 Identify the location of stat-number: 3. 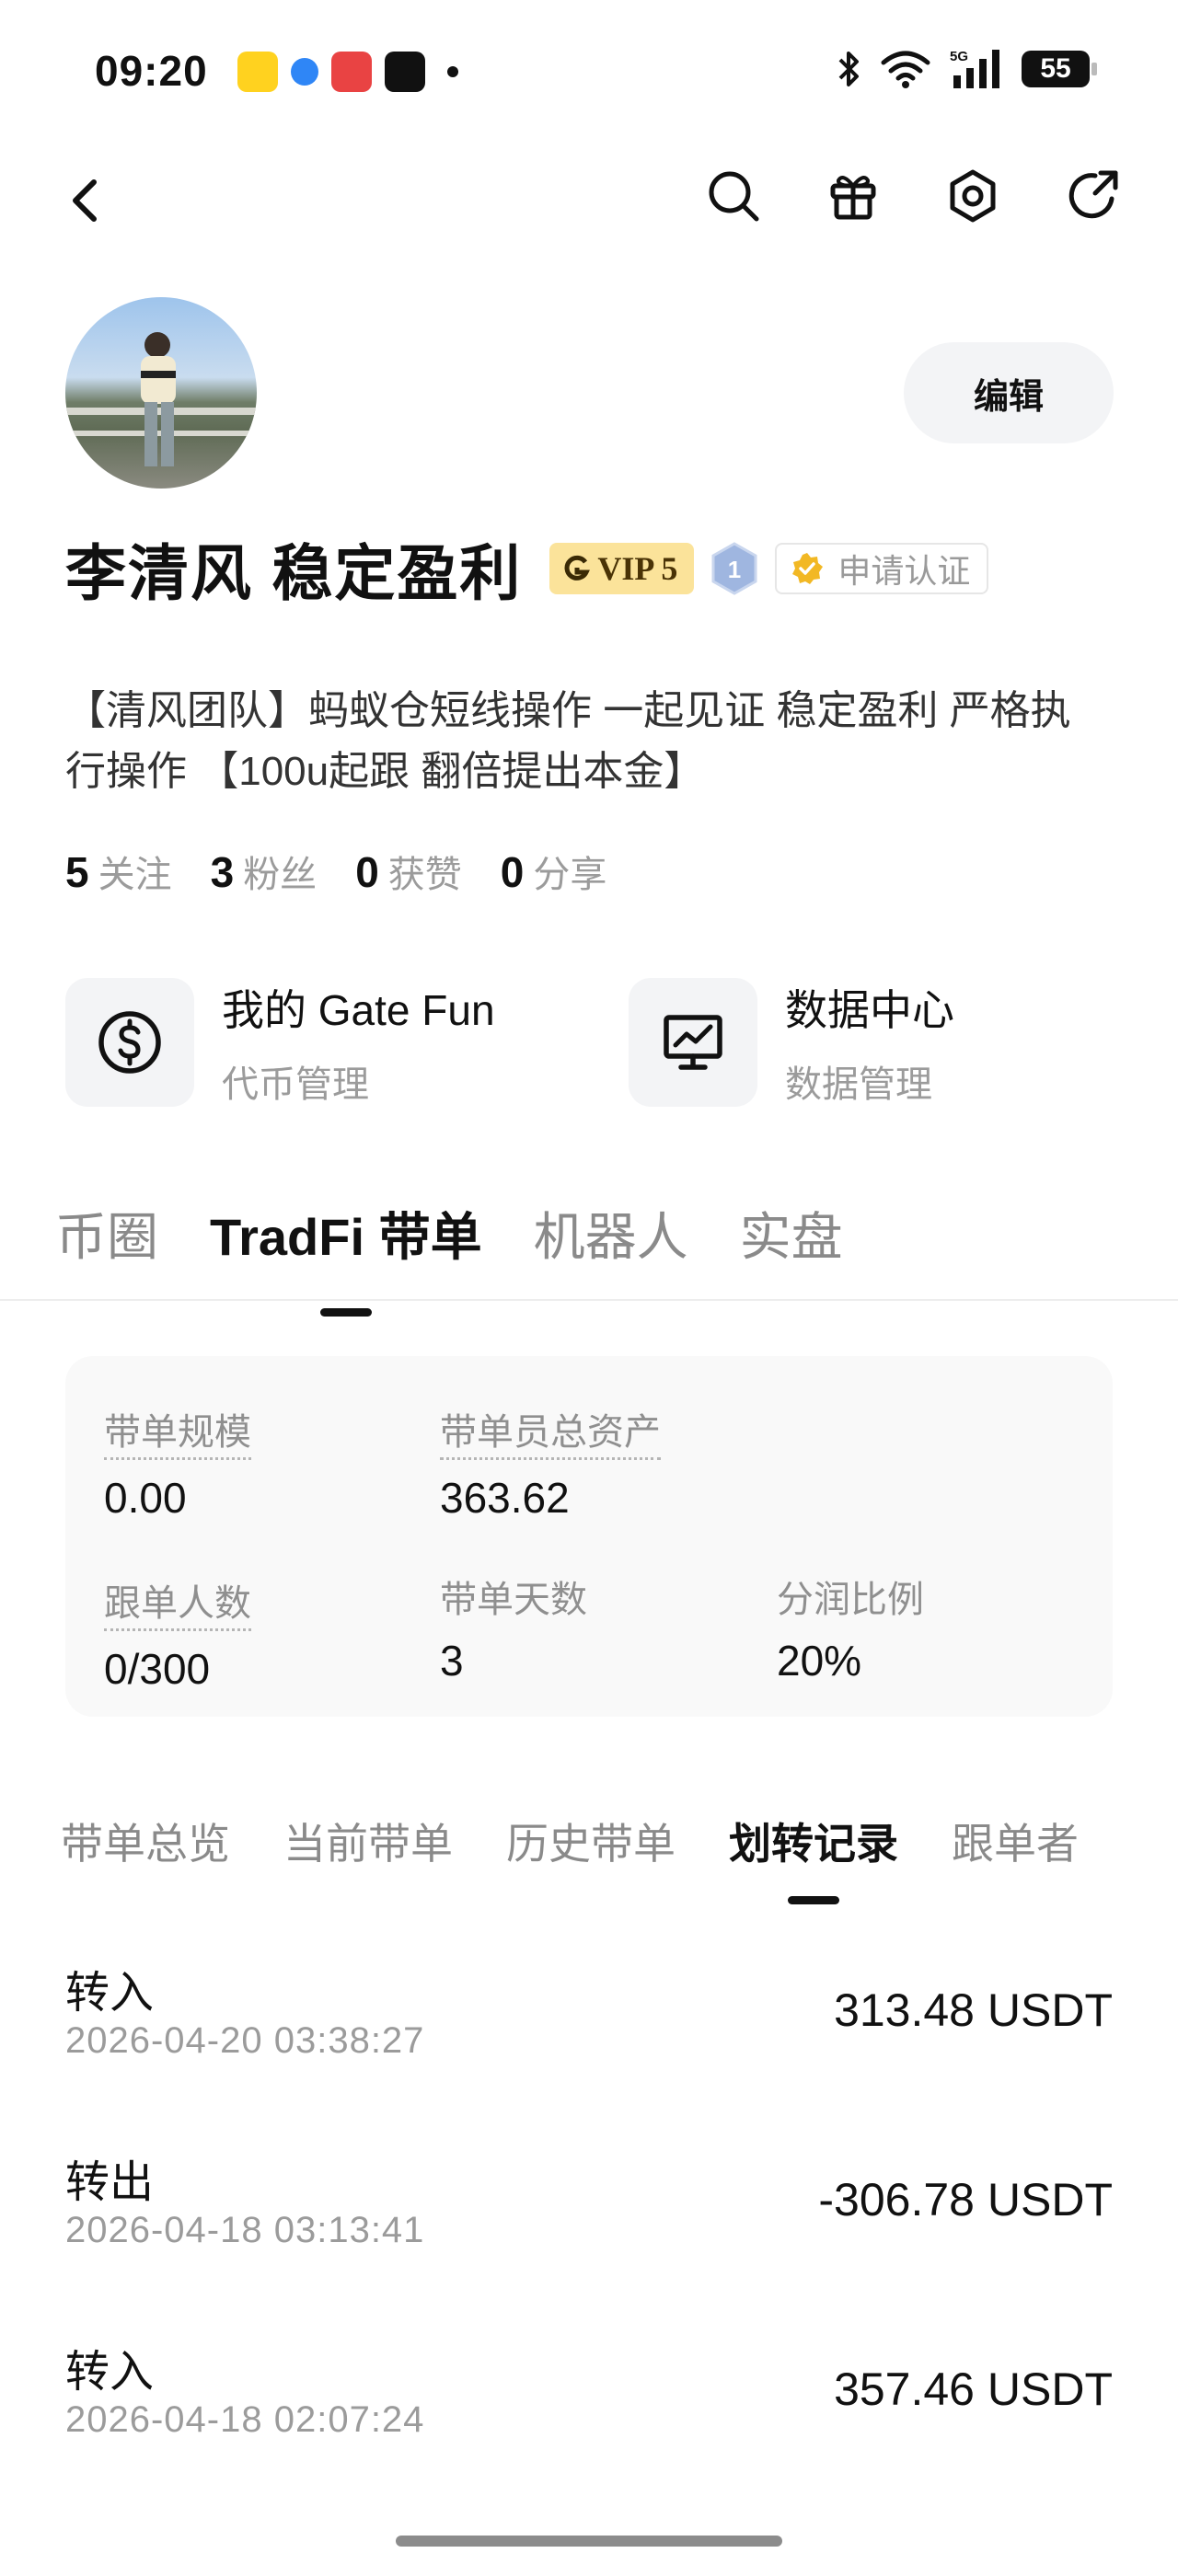
(222, 872).